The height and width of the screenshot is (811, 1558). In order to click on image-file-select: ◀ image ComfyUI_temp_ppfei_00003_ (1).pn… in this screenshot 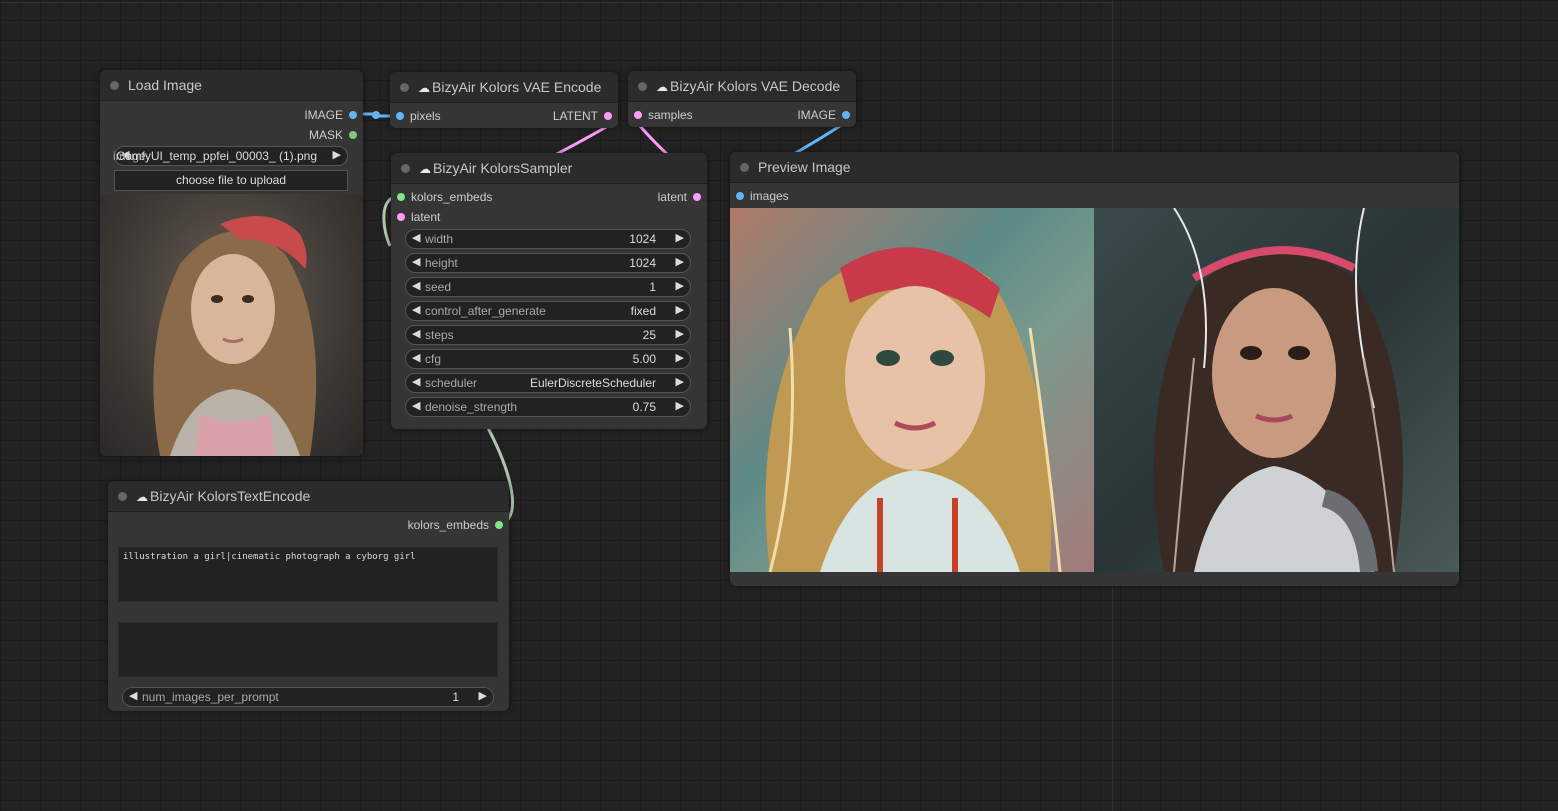, I will do `click(230, 156)`.